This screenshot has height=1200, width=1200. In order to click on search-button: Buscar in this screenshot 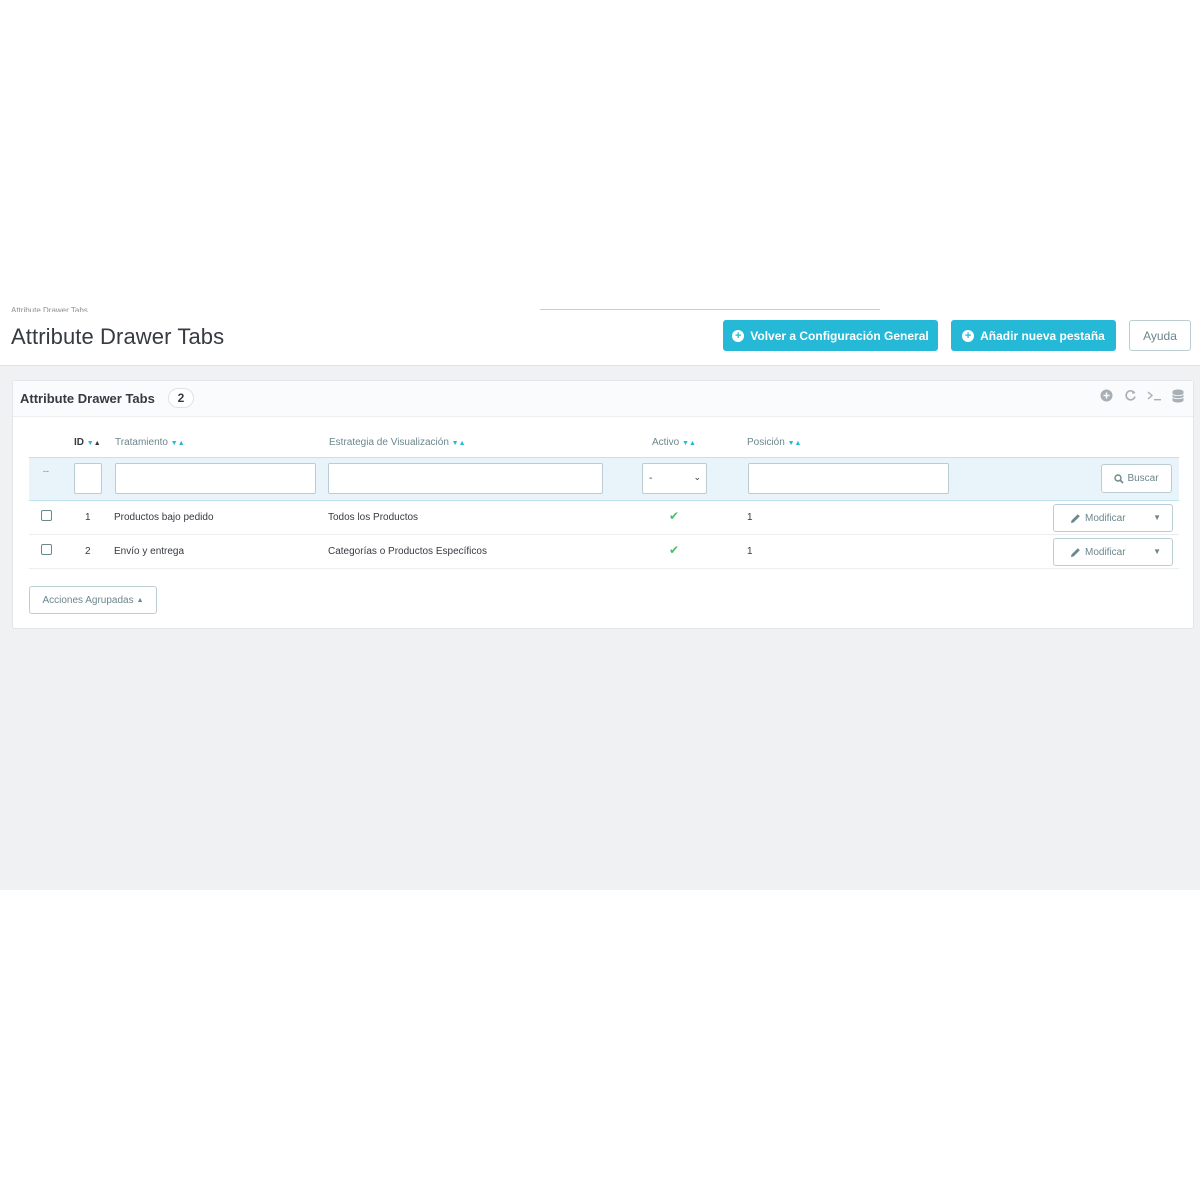, I will do `click(1136, 478)`.